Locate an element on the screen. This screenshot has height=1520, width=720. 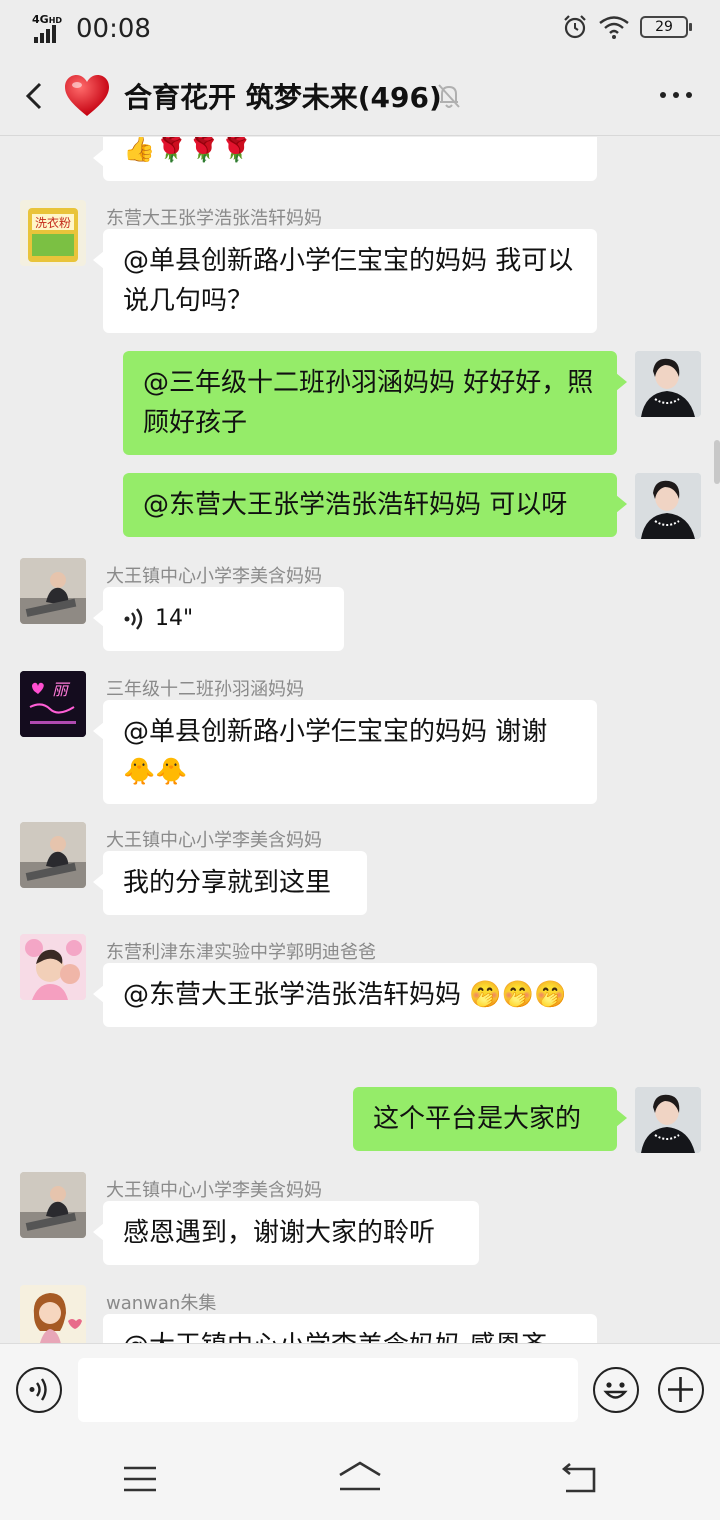
sender-name: 东营大王张学浩张浩轩妈妈 is located at coordinates (214, 218).